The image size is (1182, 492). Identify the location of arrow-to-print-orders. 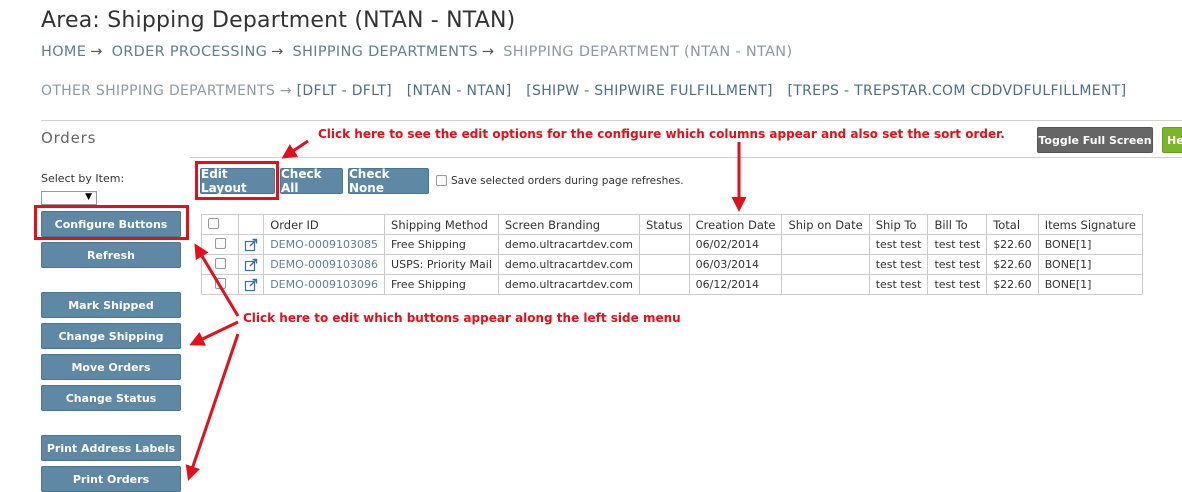
(212, 407).